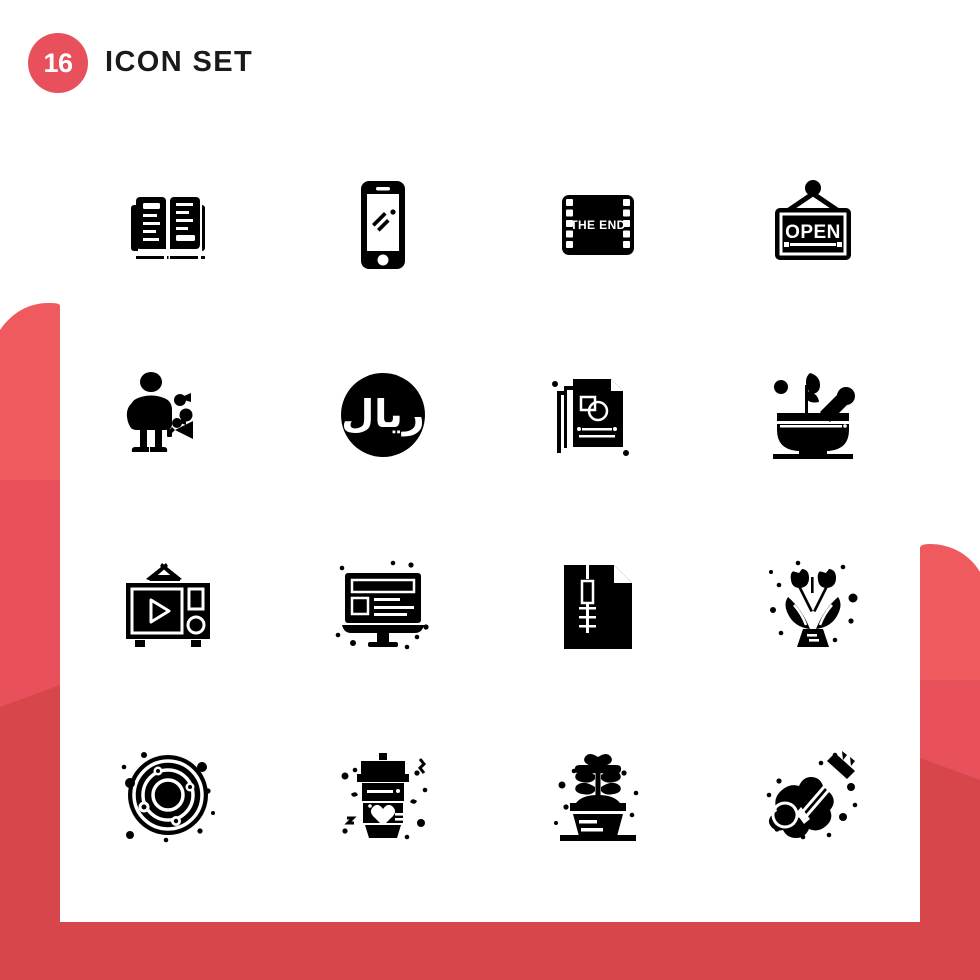 The width and height of the screenshot is (980, 980). I want to click on saudi-riyal-icon: ريال, so click(382, 415).